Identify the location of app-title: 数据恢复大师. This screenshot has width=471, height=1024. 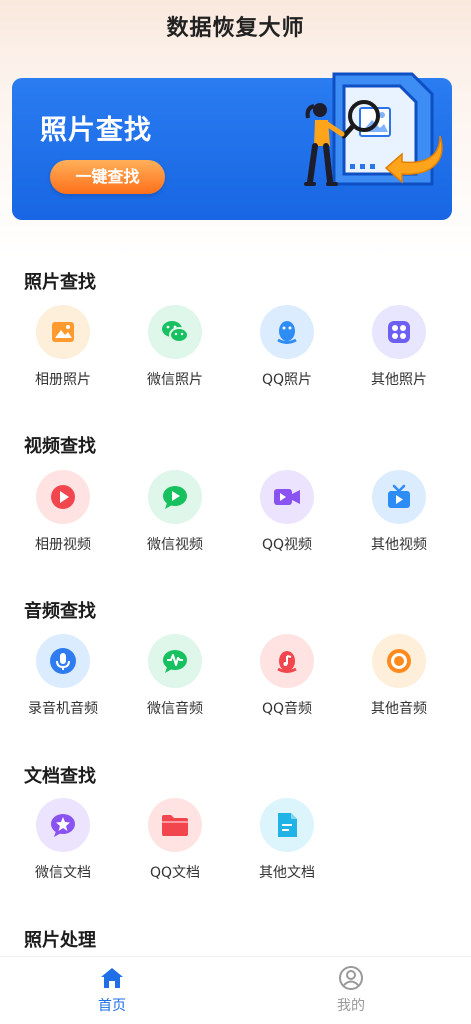
(235, 28).